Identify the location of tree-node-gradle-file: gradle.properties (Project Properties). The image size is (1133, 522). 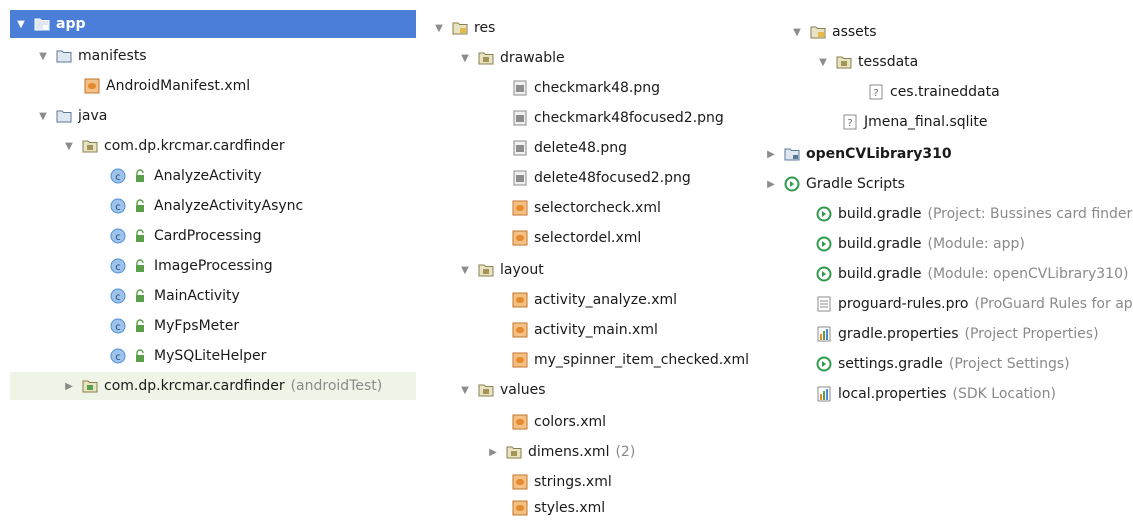
(957, 334).